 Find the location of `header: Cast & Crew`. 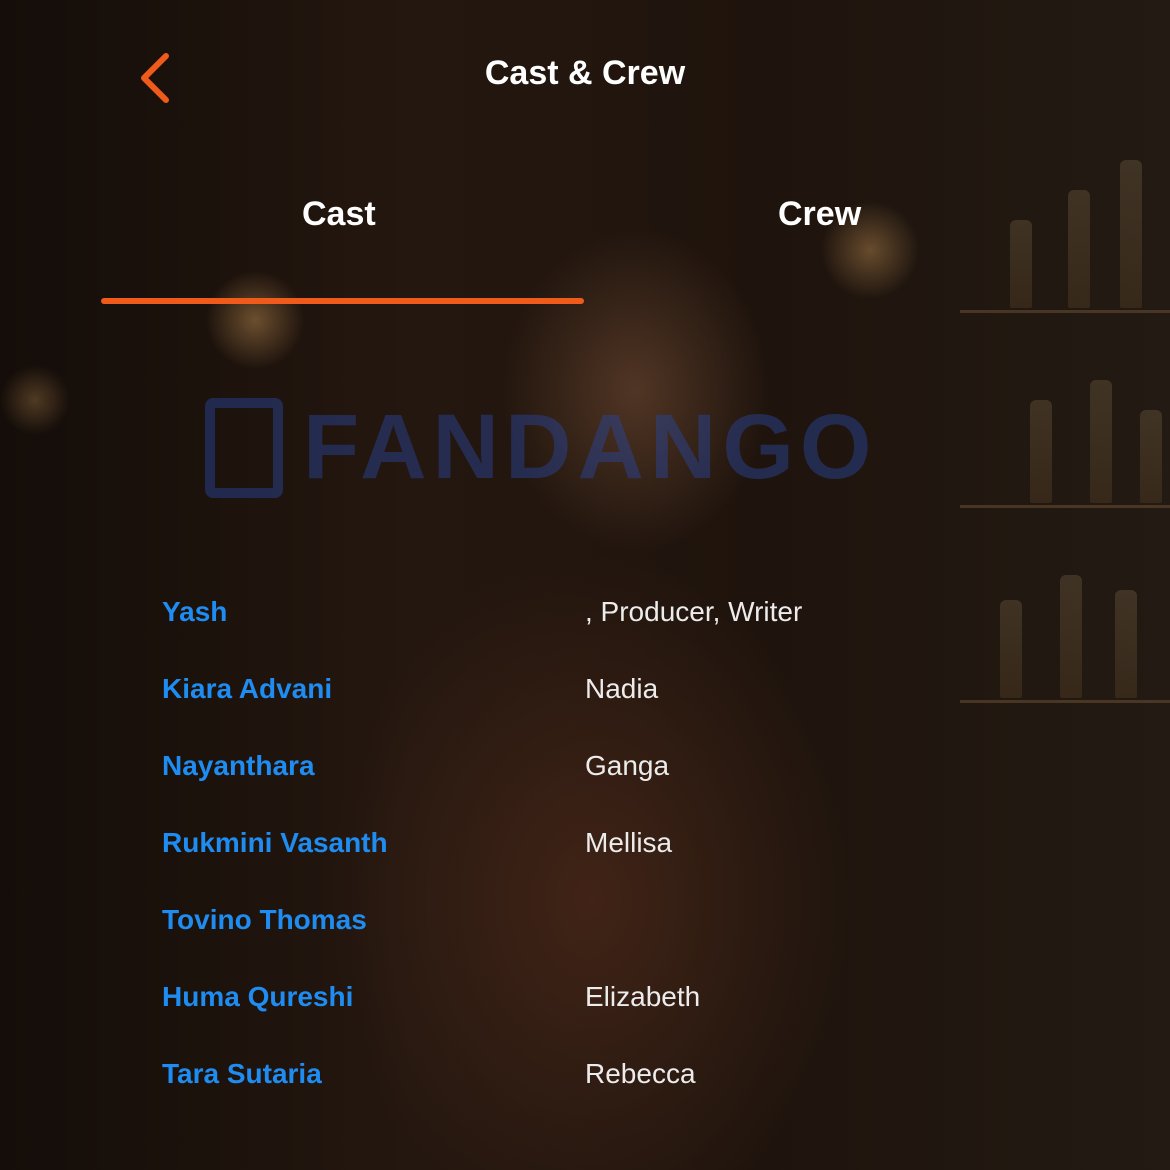

header: Cast & Crew is located at coordinates (585, 75).